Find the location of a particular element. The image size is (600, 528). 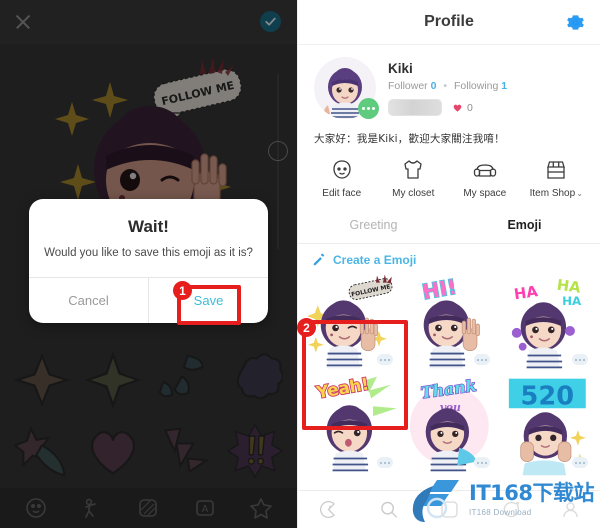

dialog-title: Wait! is located at coordinates (148, 226).